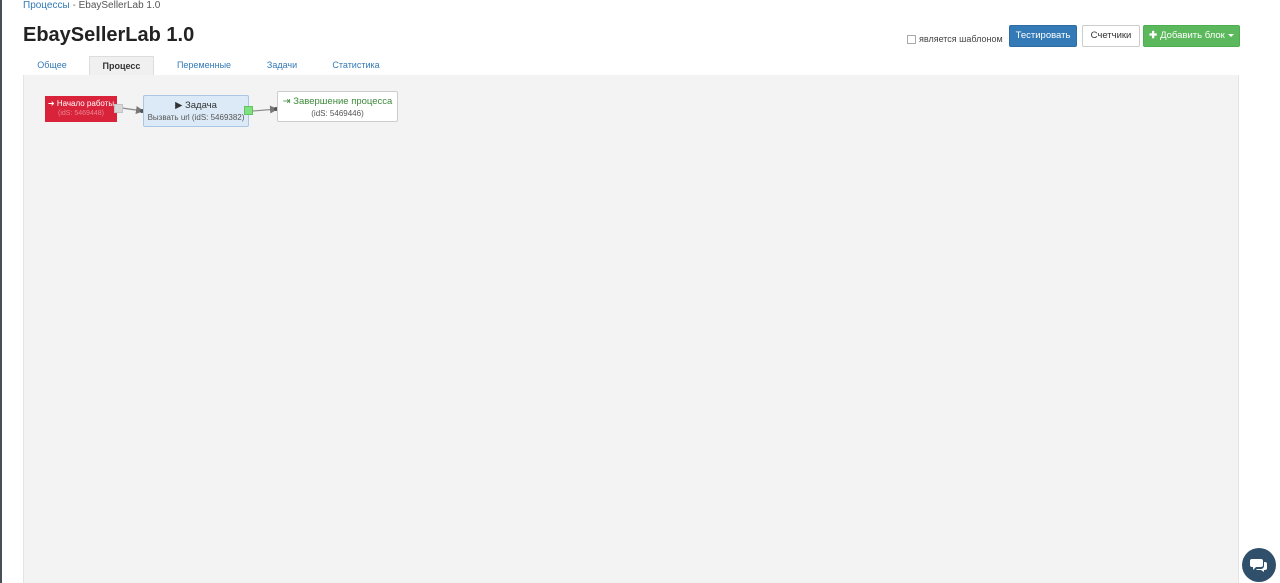 This screenshot has height=583, width=1280. What do you see at coordinates (204, 65) in the screenshot?
I see `tab-variables: Переменные` at bounding box center [204, 65].